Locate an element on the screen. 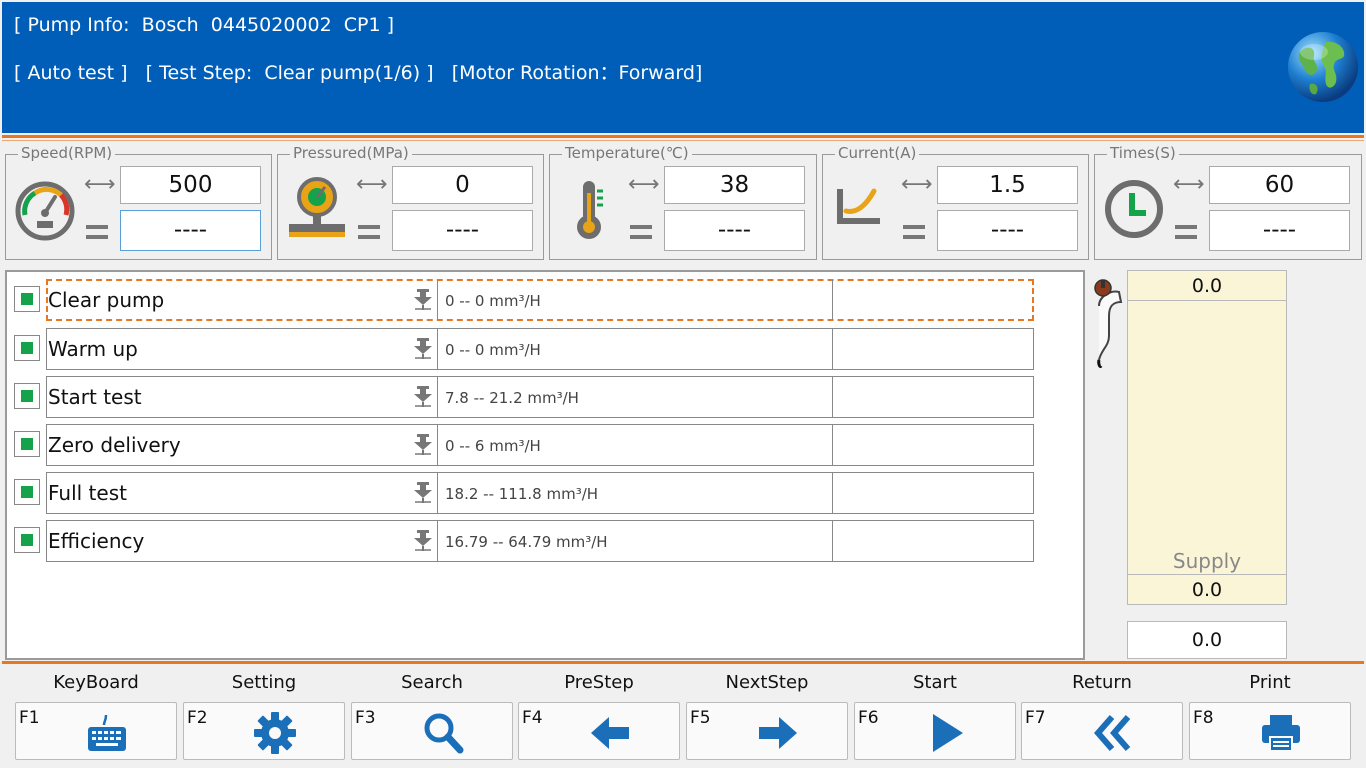 This screenshot has height=768, width=1366. step-range: 7.8 -- 21.2 mm³/H is located at coordinates (512, 398).